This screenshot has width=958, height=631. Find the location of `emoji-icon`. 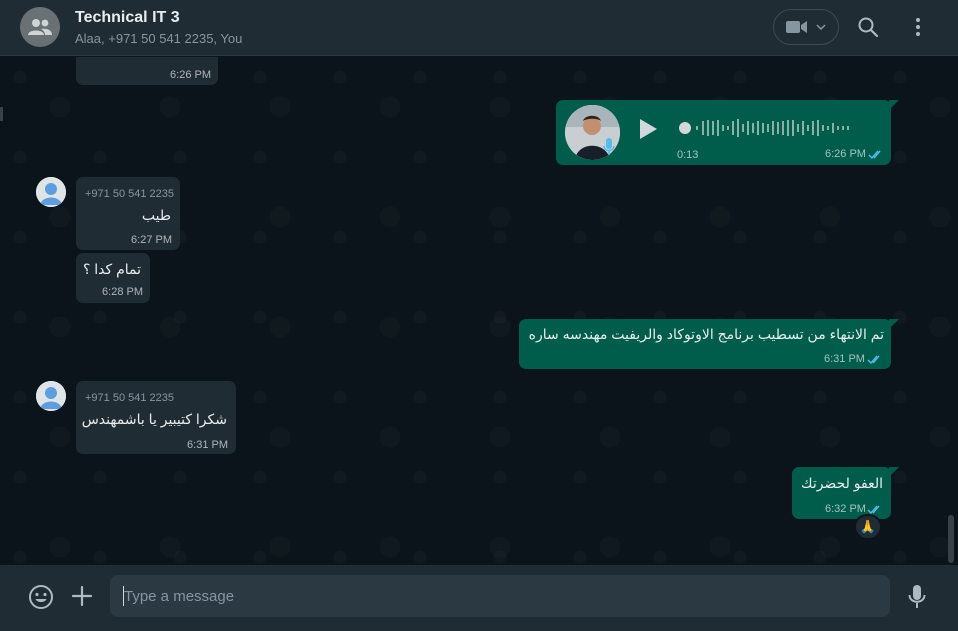

emoji-icon is located at coordinates (41, 597).